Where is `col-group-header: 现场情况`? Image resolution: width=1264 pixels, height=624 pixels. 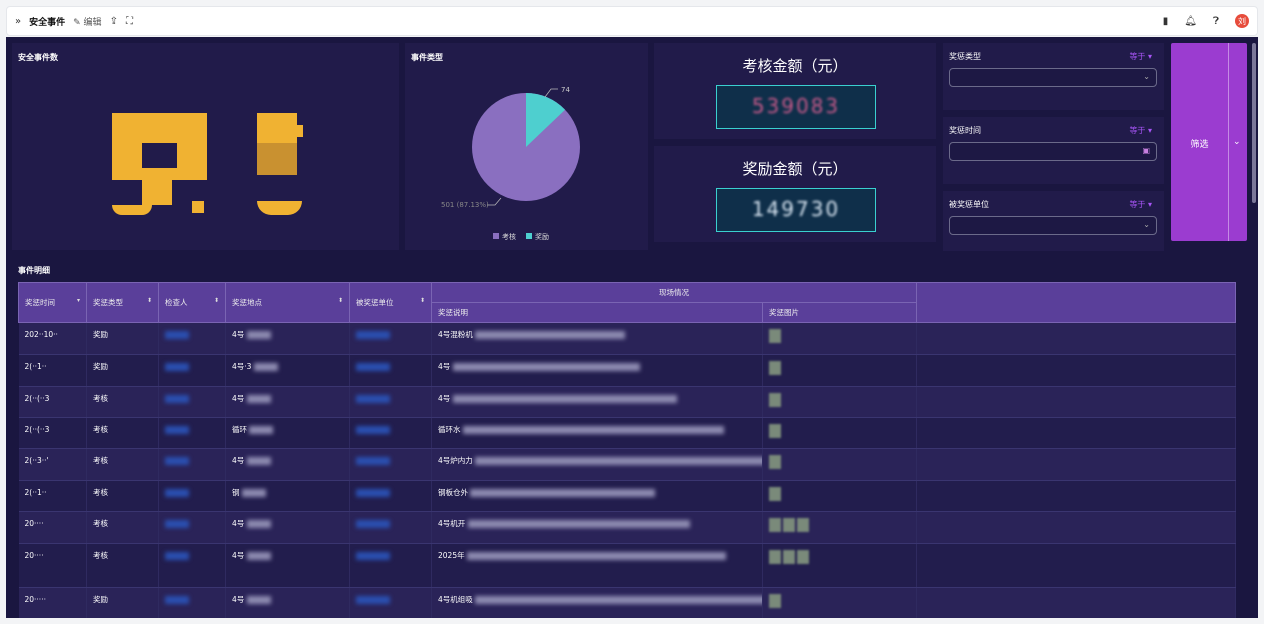 col-group-header: 现场情况 is located at coordinates (674, 292).